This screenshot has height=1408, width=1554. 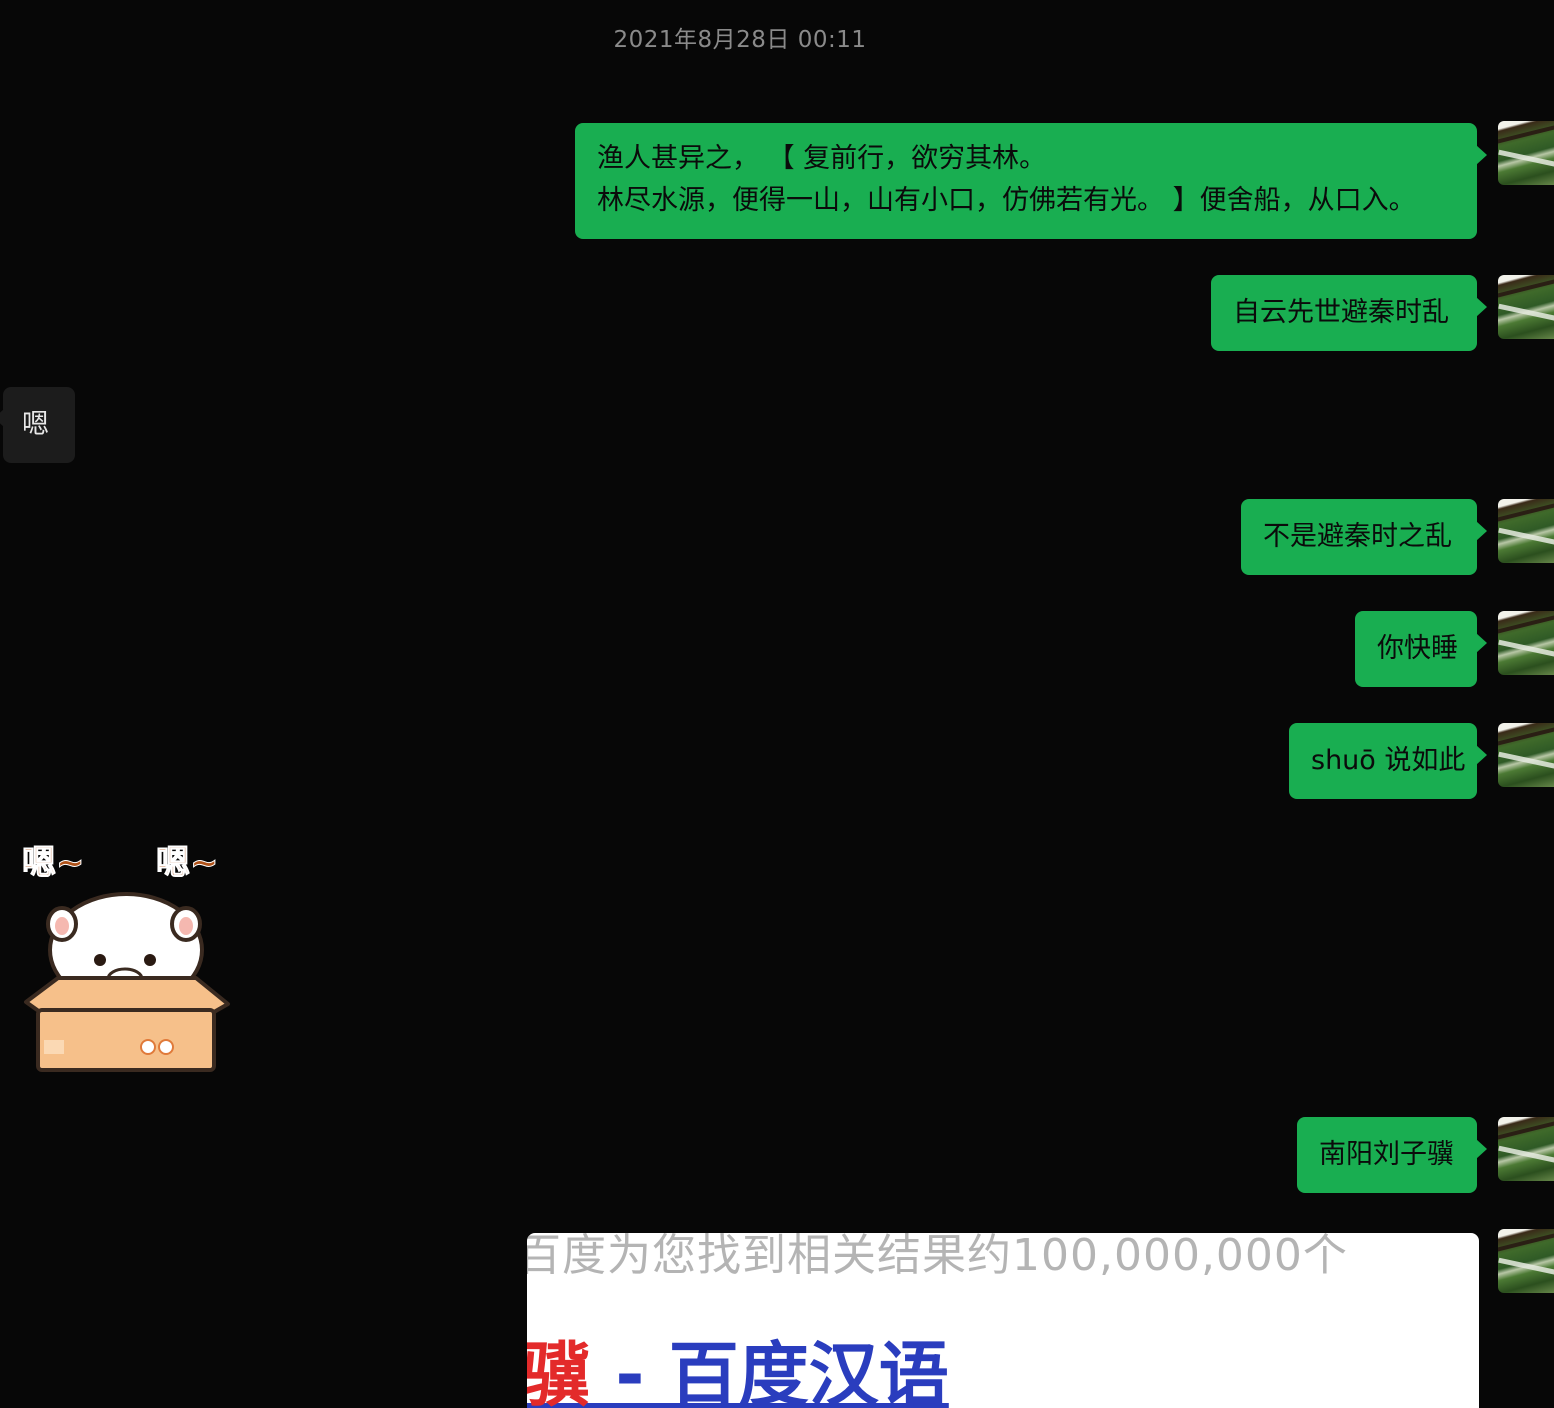 What do you see at coordinates (1386, 1154) in the screenshot?
I see `message-text: 南阳刘子骥` at bounding box center [1386, 1154].